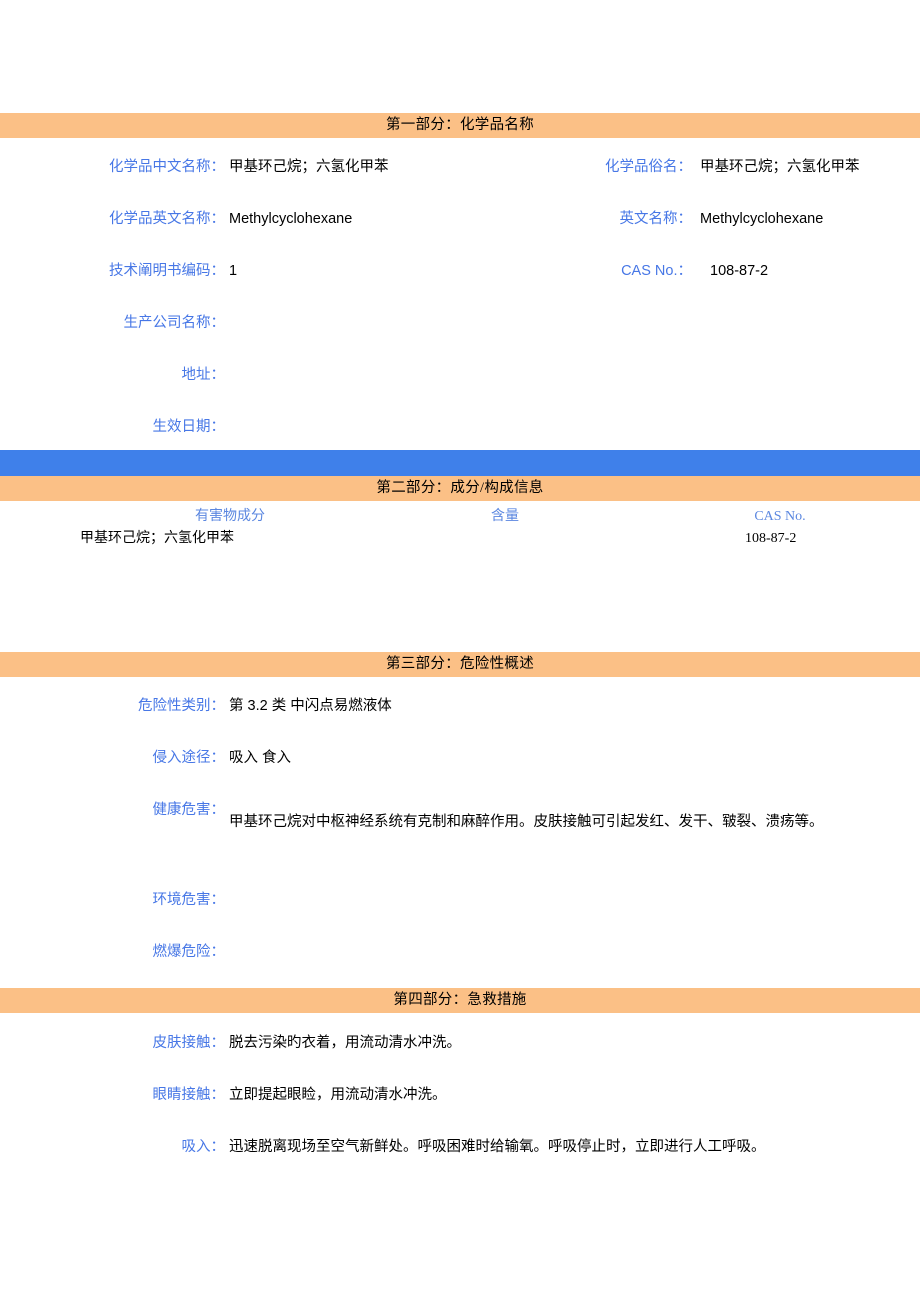 This screenshot has height=1302, width=920. I want to click on common-name-value-cell: 甲基环己烷；六氢化甲苯, so click(780, 167).